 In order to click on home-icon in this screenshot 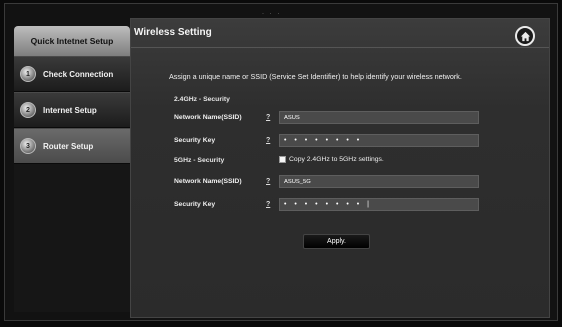, I will do `click(525, 36)`.